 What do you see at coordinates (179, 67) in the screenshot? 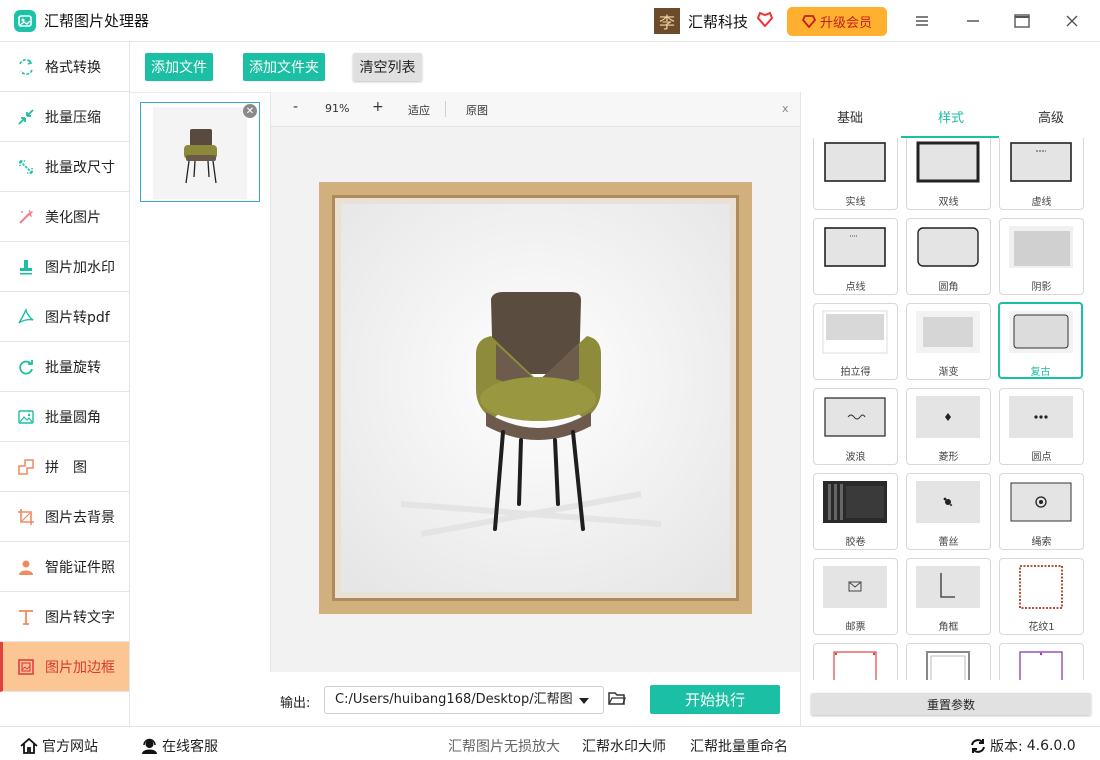
I see `add-file-button: 添加文件` at bounding box center [179, 67].